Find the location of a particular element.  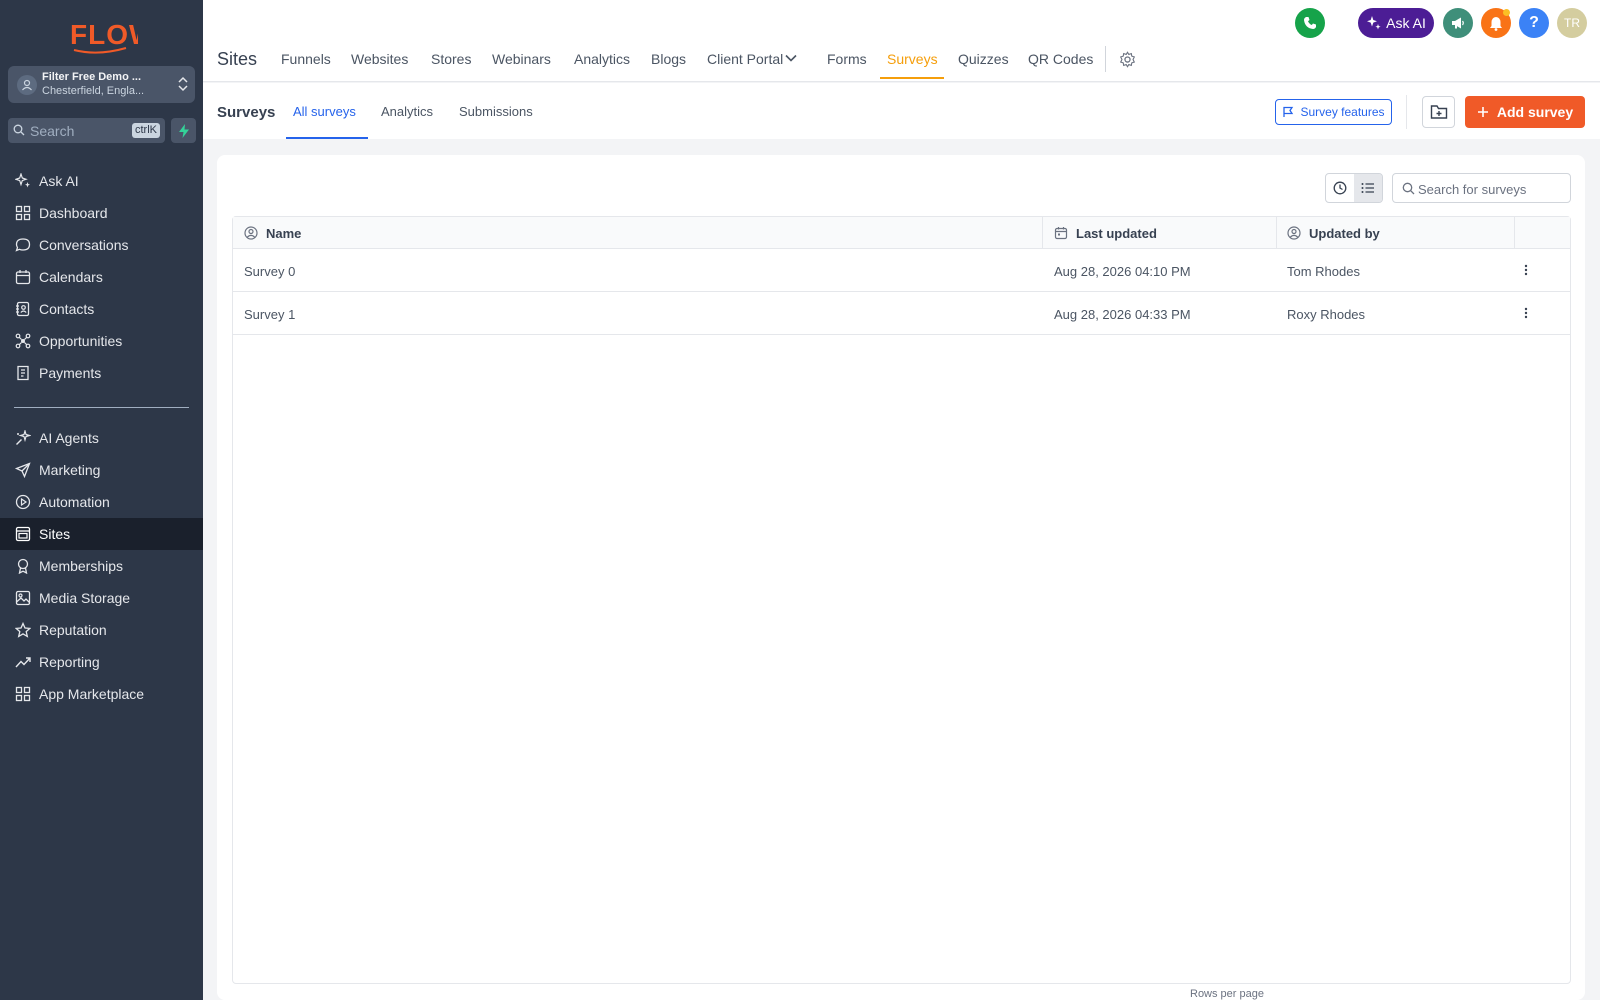

sidebar-item-ask-ai: Ask AI is located at coordinates (101, 181).